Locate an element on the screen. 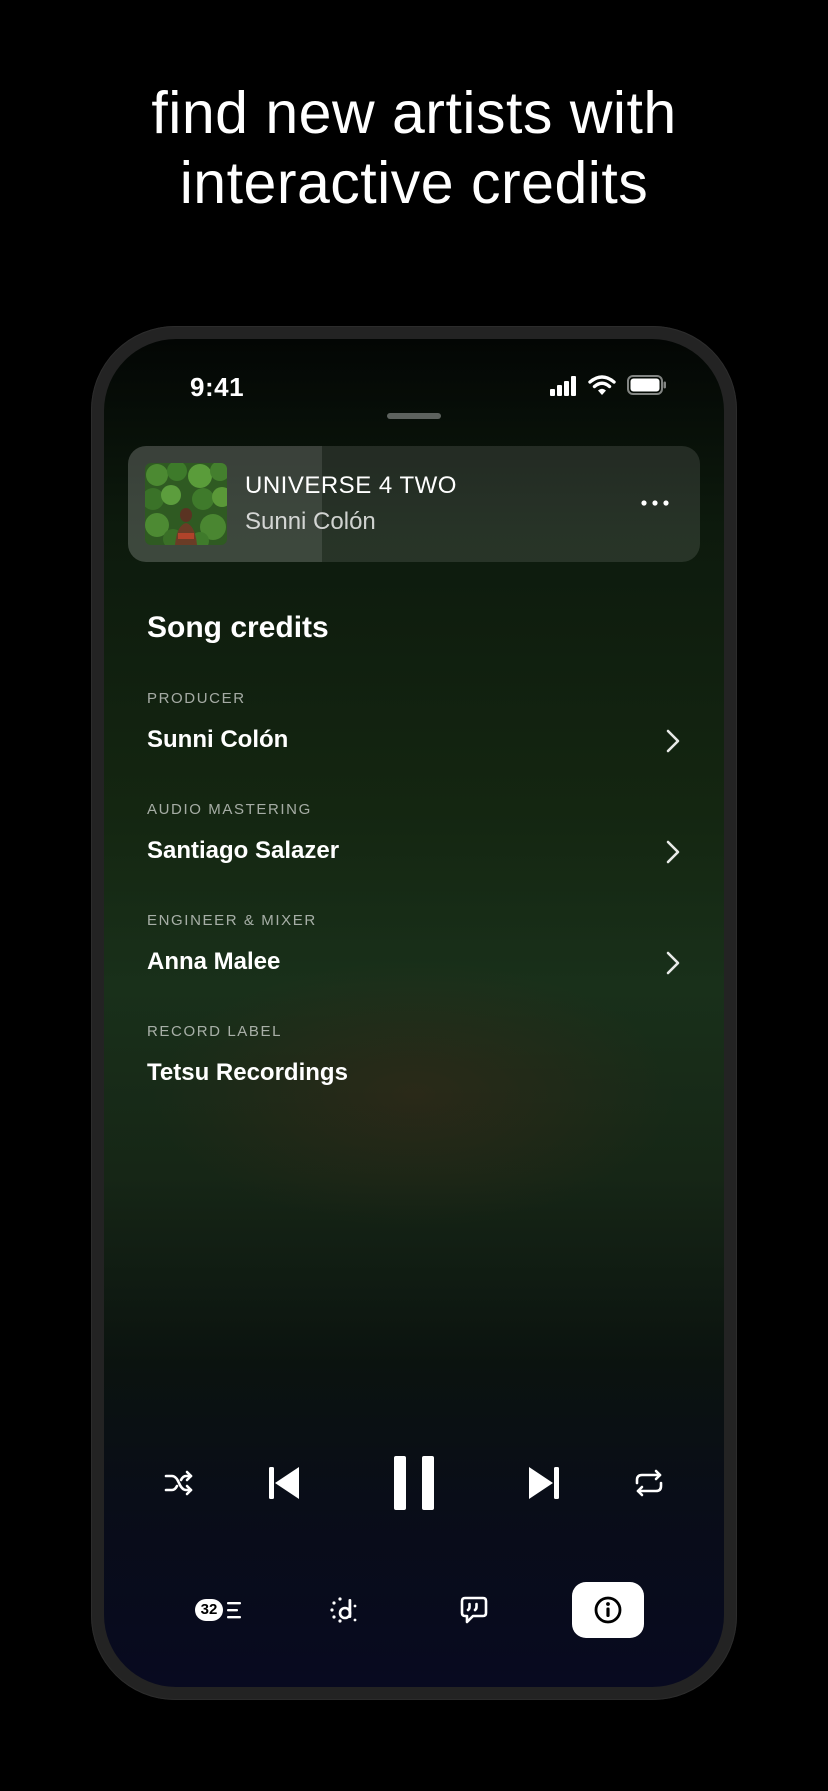 Image resolution: width=828 pixels, height=1791 pixels. wifi-icon is located at coordinates (602, 385).